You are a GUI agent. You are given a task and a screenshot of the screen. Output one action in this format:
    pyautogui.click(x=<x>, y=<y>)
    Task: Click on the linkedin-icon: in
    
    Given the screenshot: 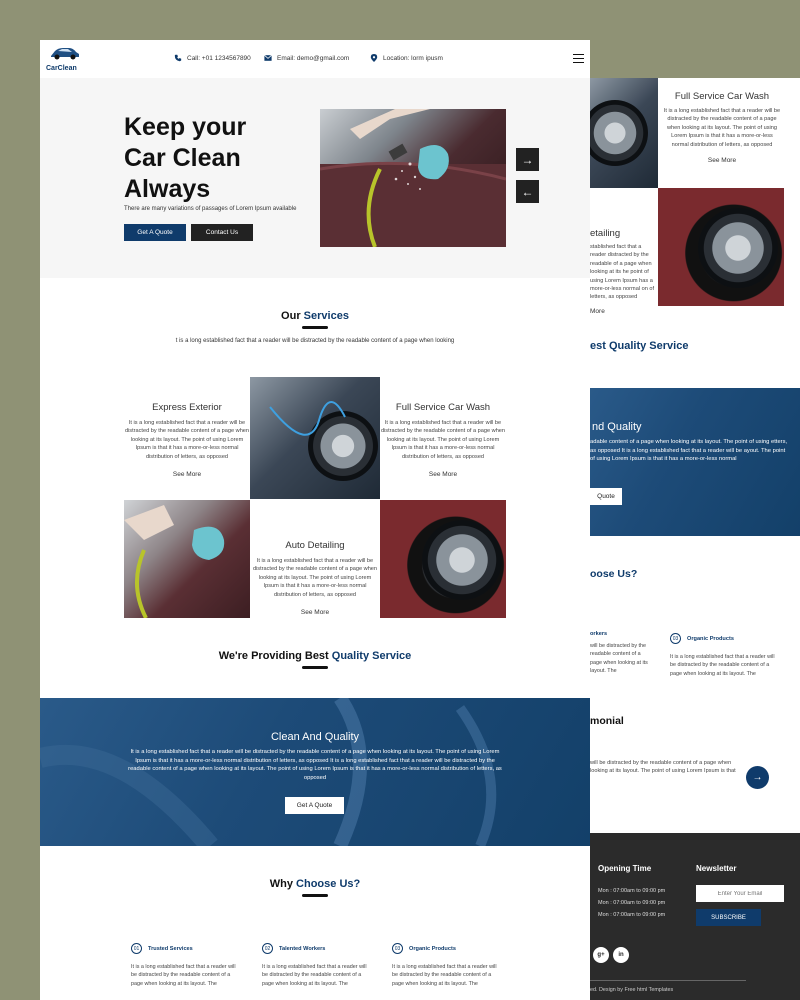 What is the action you would take?
    pyautogui.click(x=621, y=955)
    